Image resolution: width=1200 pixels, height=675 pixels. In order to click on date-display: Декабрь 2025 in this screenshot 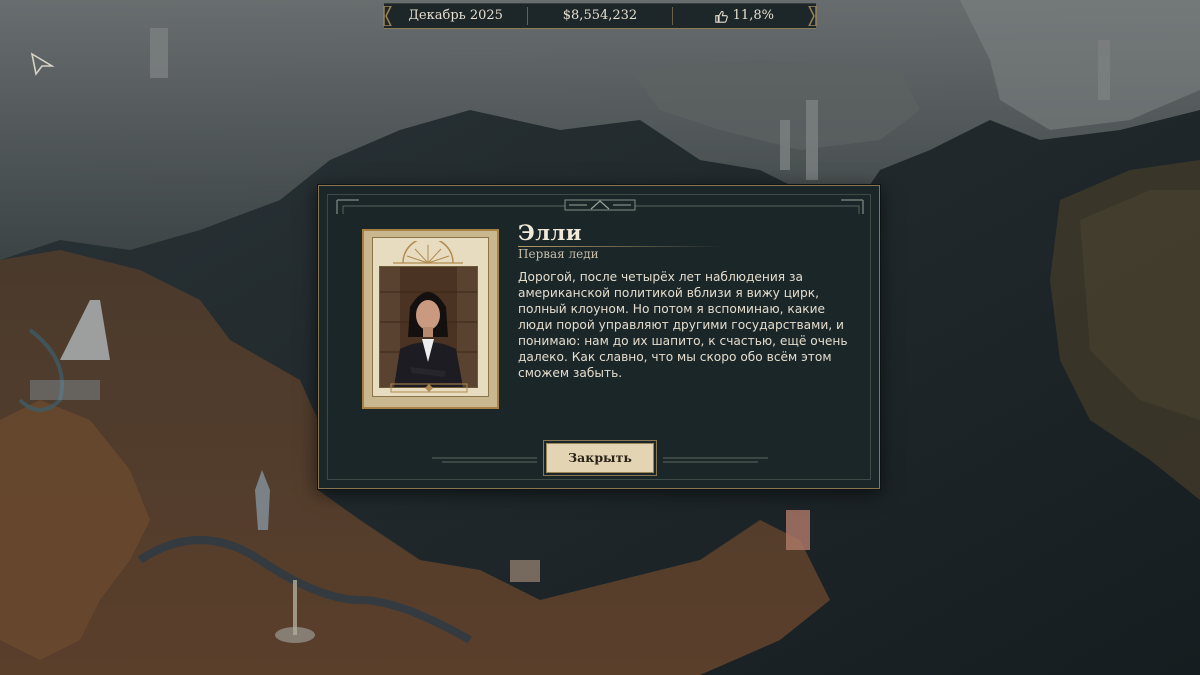, I will do `click(455, 16)`.